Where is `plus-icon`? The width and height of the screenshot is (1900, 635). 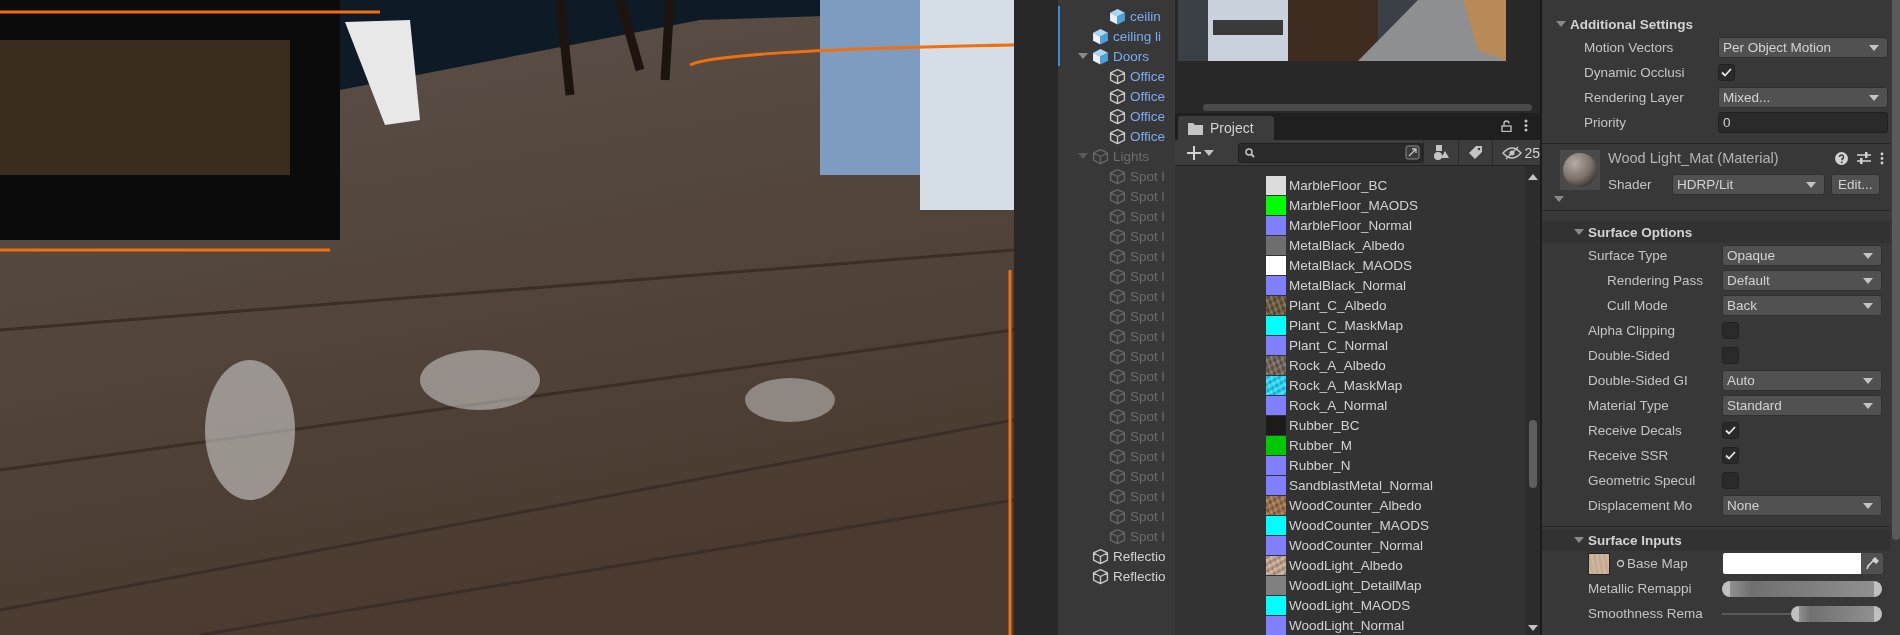
plus-icon is located at coordinates (1194, 152).